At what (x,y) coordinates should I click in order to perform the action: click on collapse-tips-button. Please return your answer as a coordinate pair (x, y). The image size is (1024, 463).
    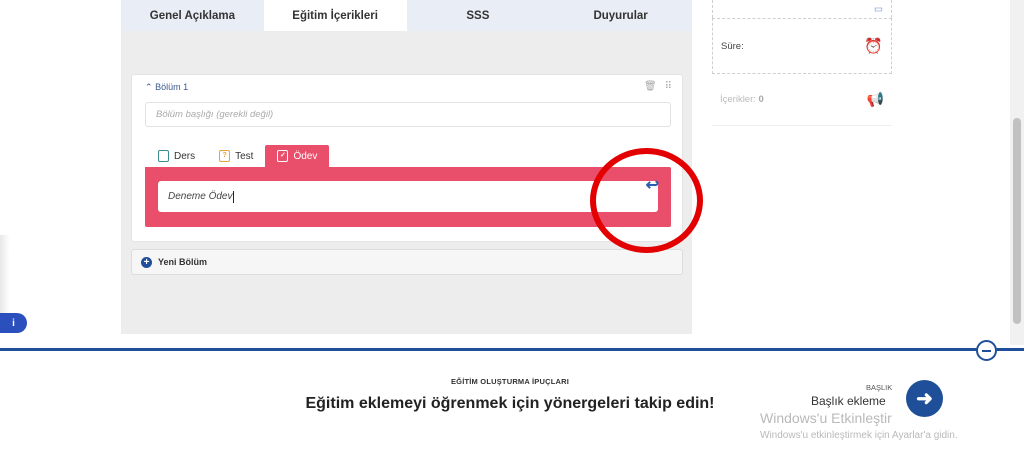
    Looking at the image, I should click on (986, 350).